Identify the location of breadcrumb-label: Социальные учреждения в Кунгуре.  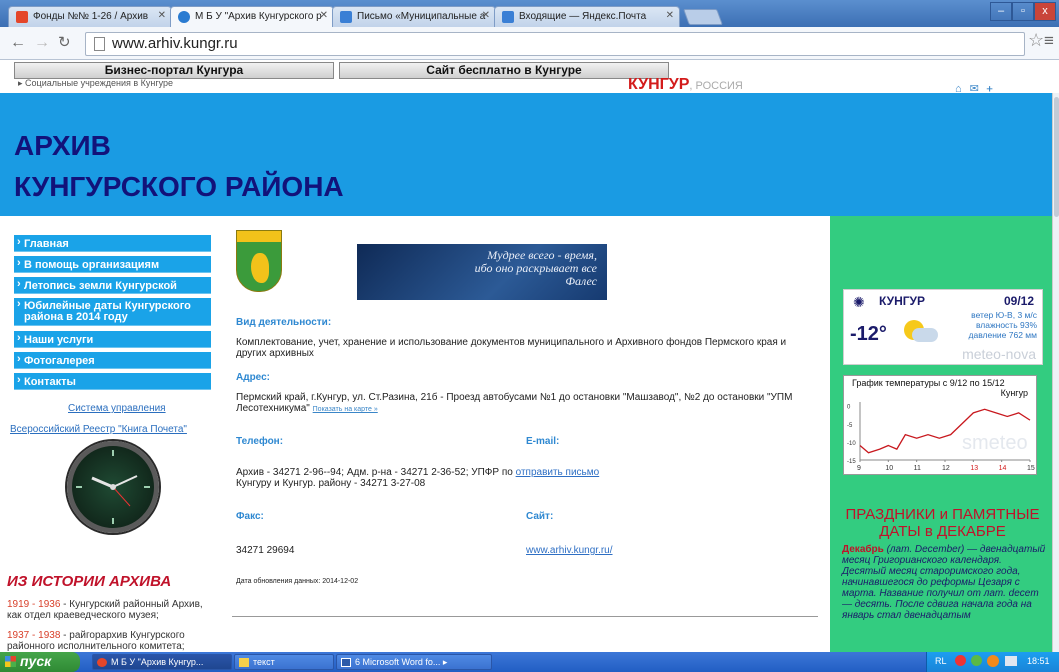
(99, 83).